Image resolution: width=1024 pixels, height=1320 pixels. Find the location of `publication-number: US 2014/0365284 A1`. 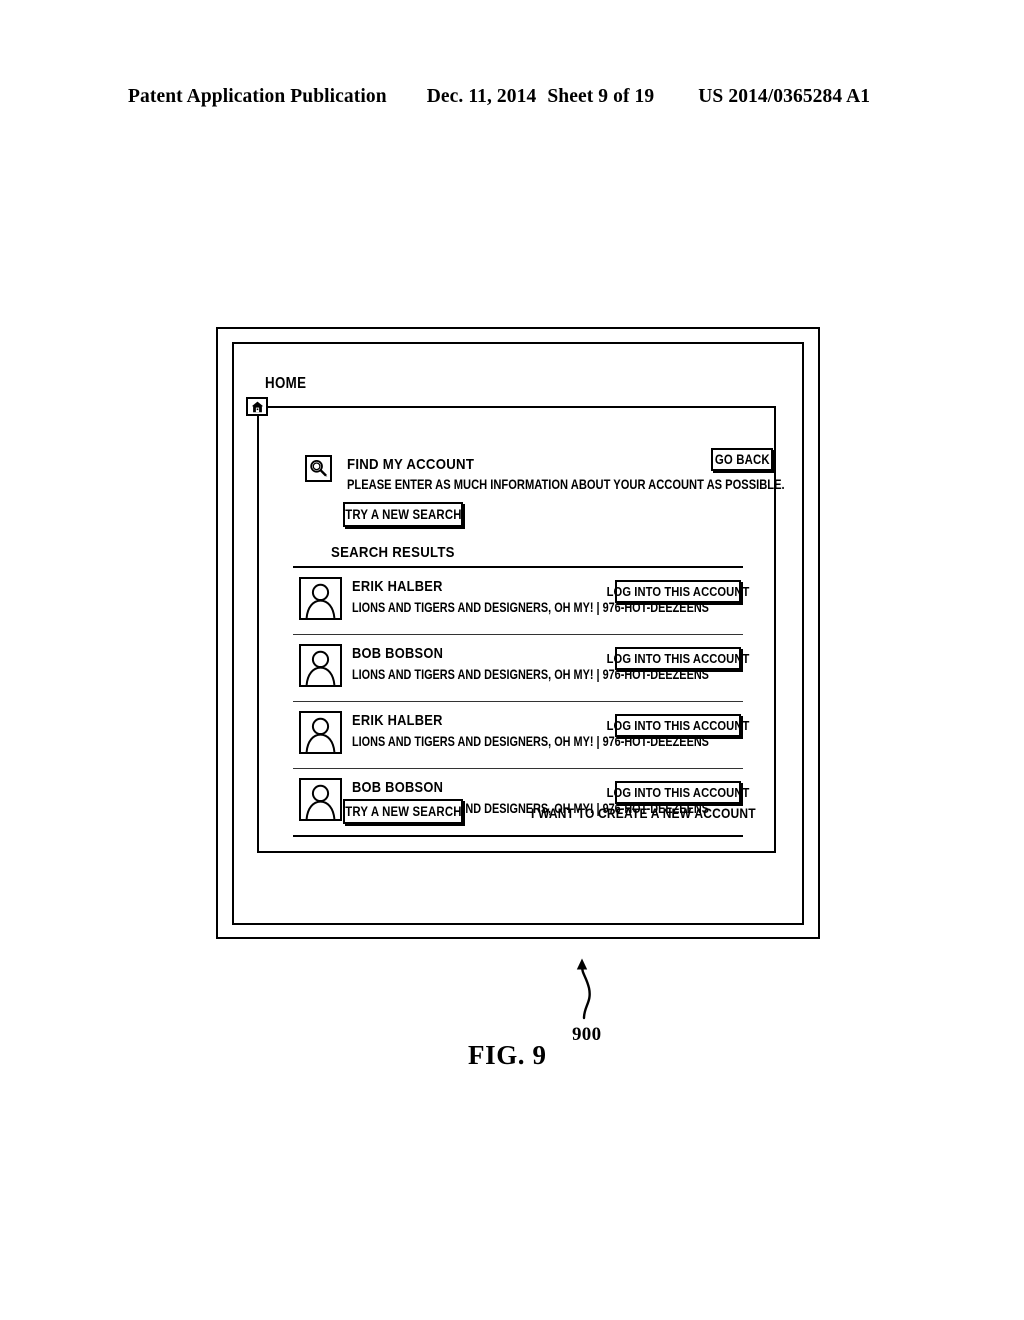

publication-number: US 2014/0365284 A1 is located at coordinates (784, 96).